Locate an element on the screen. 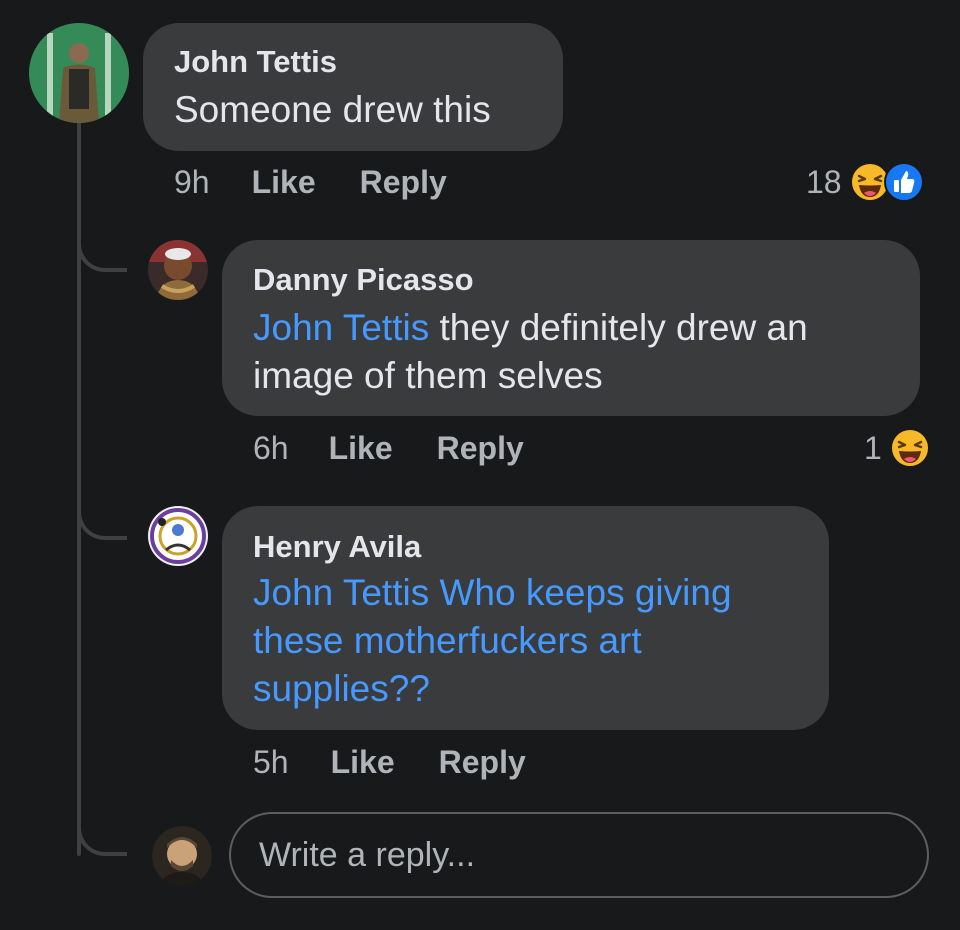 The image size is (960, 930). reply-actions: 5h Like Reply is located at coordinates (389, 762).